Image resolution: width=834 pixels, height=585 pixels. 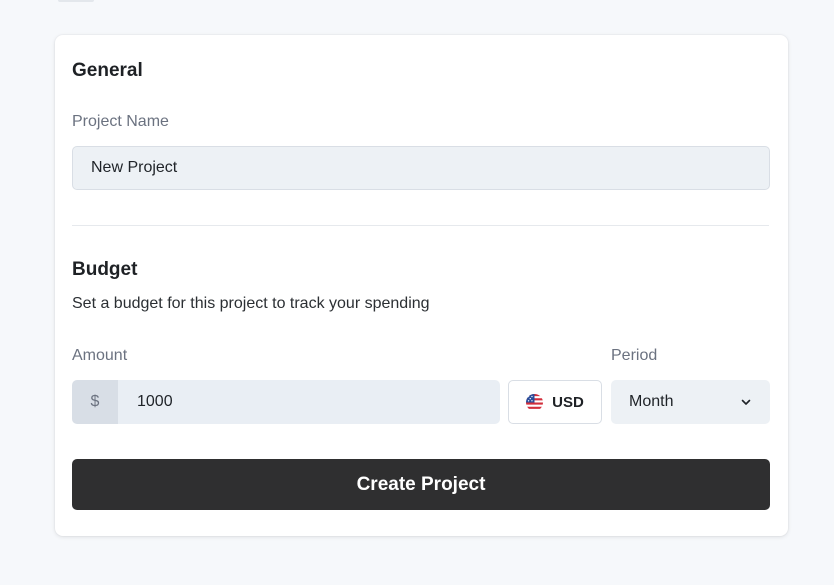 I want to click on general-section-title: General, so click(x=107, y=70).